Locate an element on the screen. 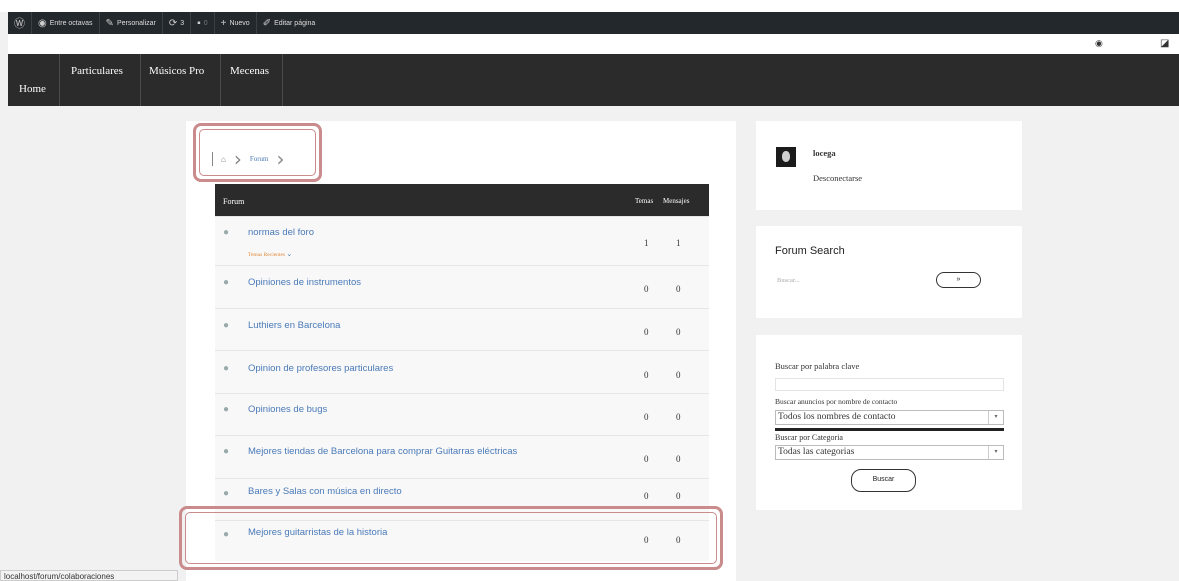  wp-logo-button: Ⓦ is located at coordinates (20, 23).